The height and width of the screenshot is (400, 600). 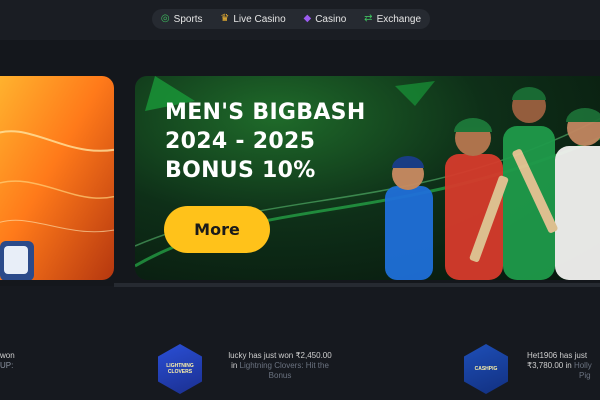 I want to click on banner-headline-line: BONUS 10%, so click(x=240, y=170).